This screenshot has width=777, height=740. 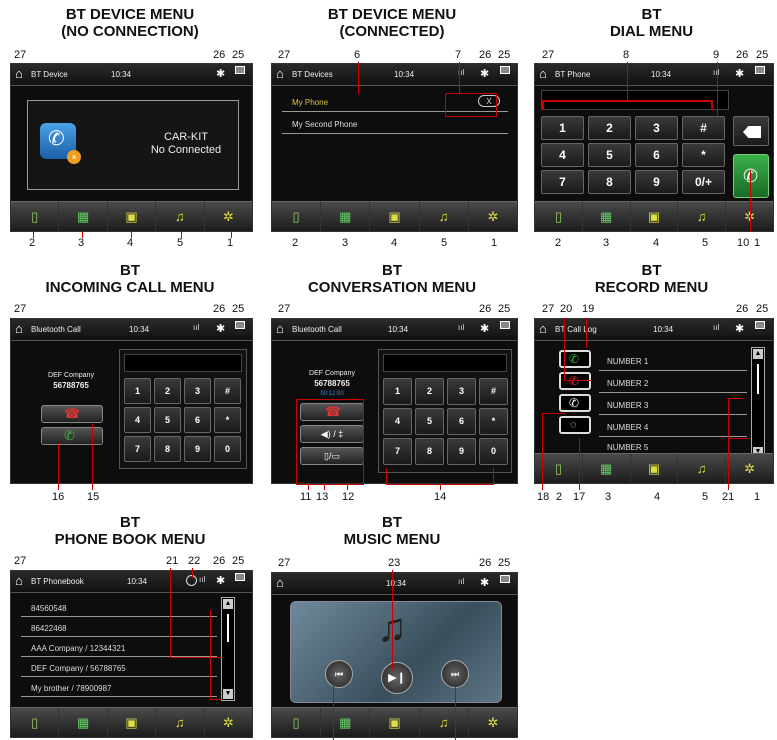 What do you see at coordinates (751, 176) in the screenshot?
I see `call-button: ✆` at bounding box center [751, 176].